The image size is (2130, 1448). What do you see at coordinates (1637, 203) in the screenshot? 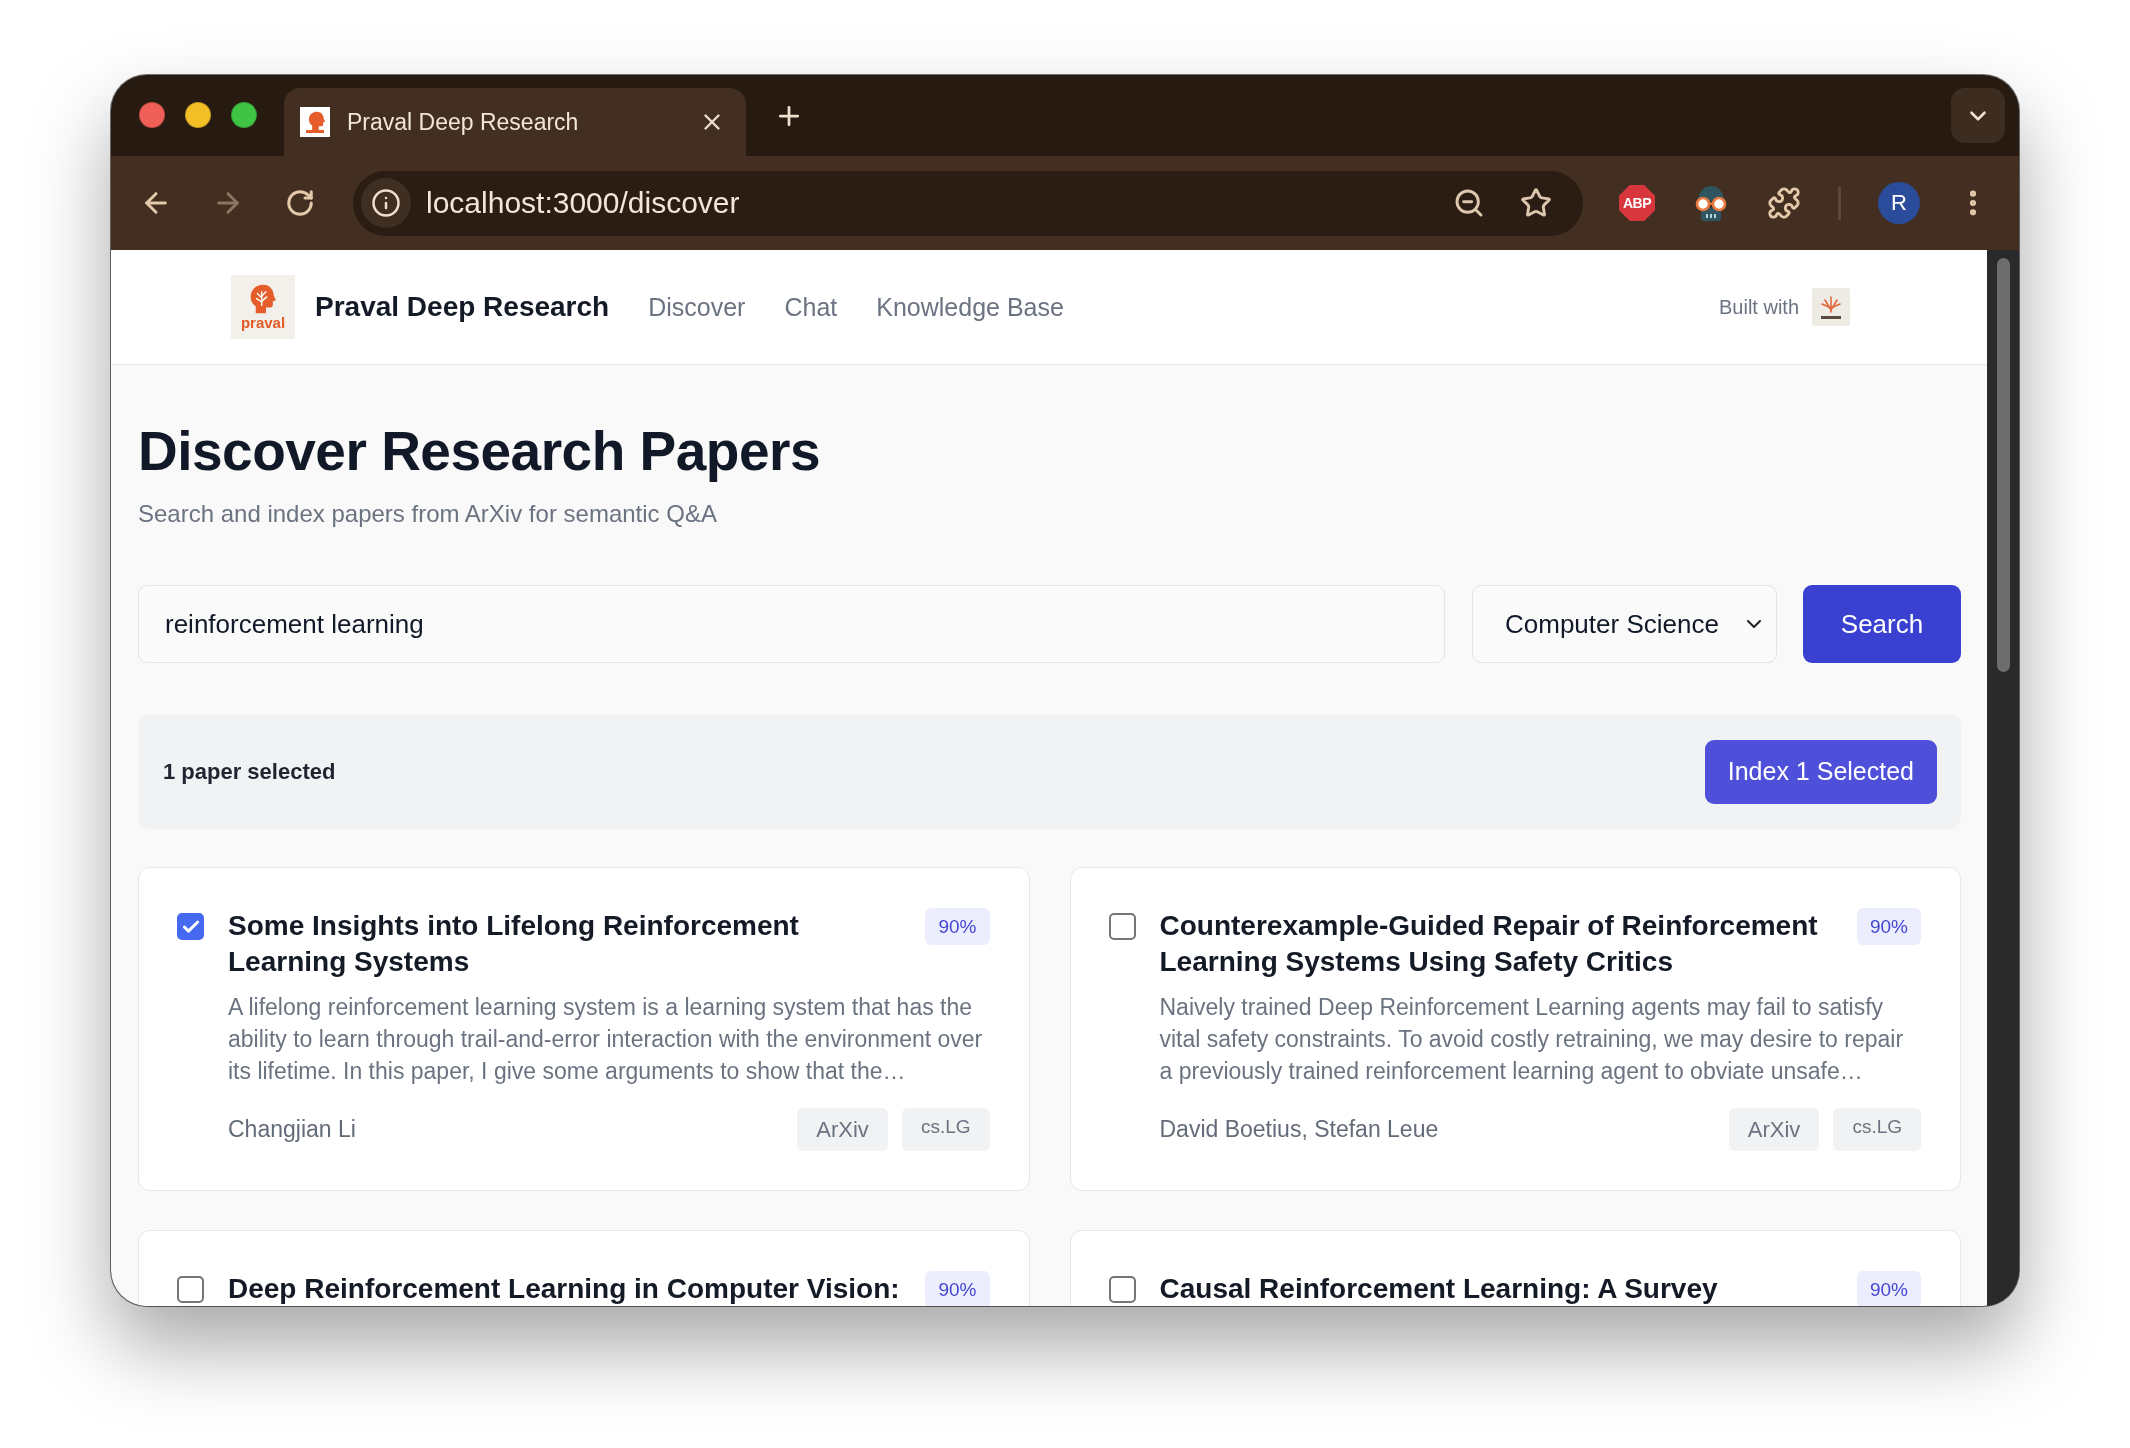
I see `adblock-extension-button: ABP` at bounding box center [1637, 203].